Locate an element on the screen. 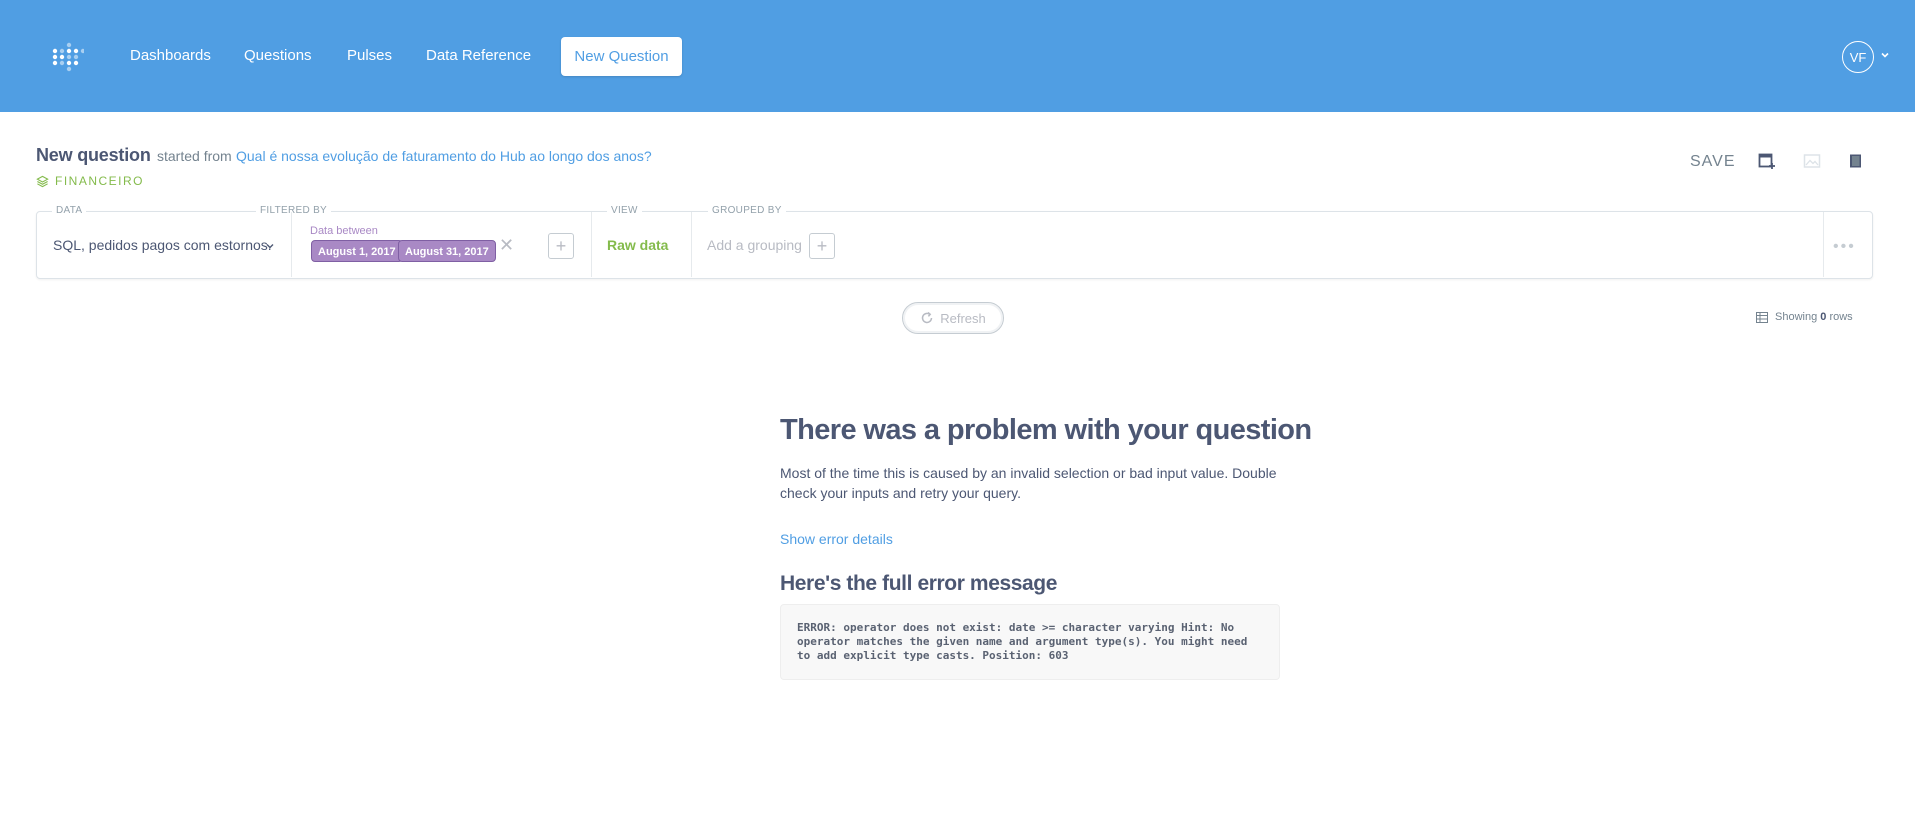  add-grouping-button: + is located at coordinates (822, 246).